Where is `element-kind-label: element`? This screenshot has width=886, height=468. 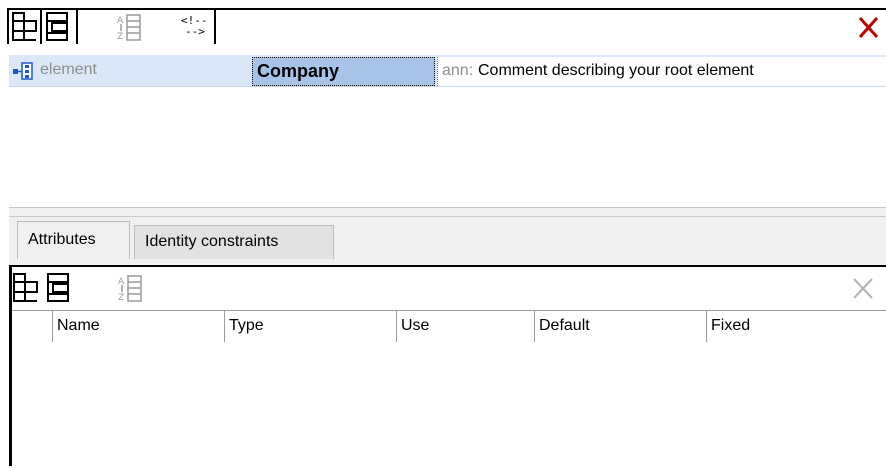
element-kind-label: element is located at coordinates (68, 69).